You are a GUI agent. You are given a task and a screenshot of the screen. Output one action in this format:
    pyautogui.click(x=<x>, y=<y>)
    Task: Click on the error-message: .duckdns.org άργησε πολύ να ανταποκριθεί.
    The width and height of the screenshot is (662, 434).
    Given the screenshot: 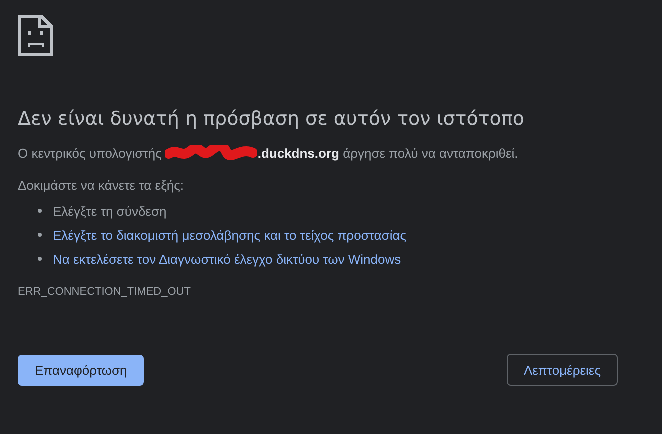 What is the action you would take?
    pyautogui.click(x=388, y=153)
    